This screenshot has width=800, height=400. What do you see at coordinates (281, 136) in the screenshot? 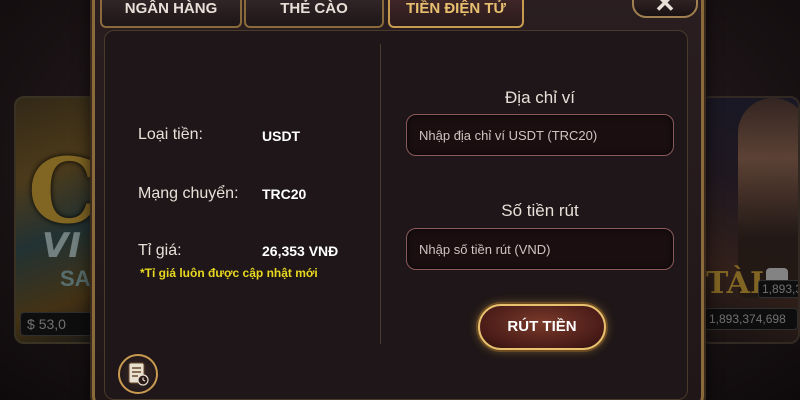
I see `currency-value: USDT` at bounding box center [281, 136].